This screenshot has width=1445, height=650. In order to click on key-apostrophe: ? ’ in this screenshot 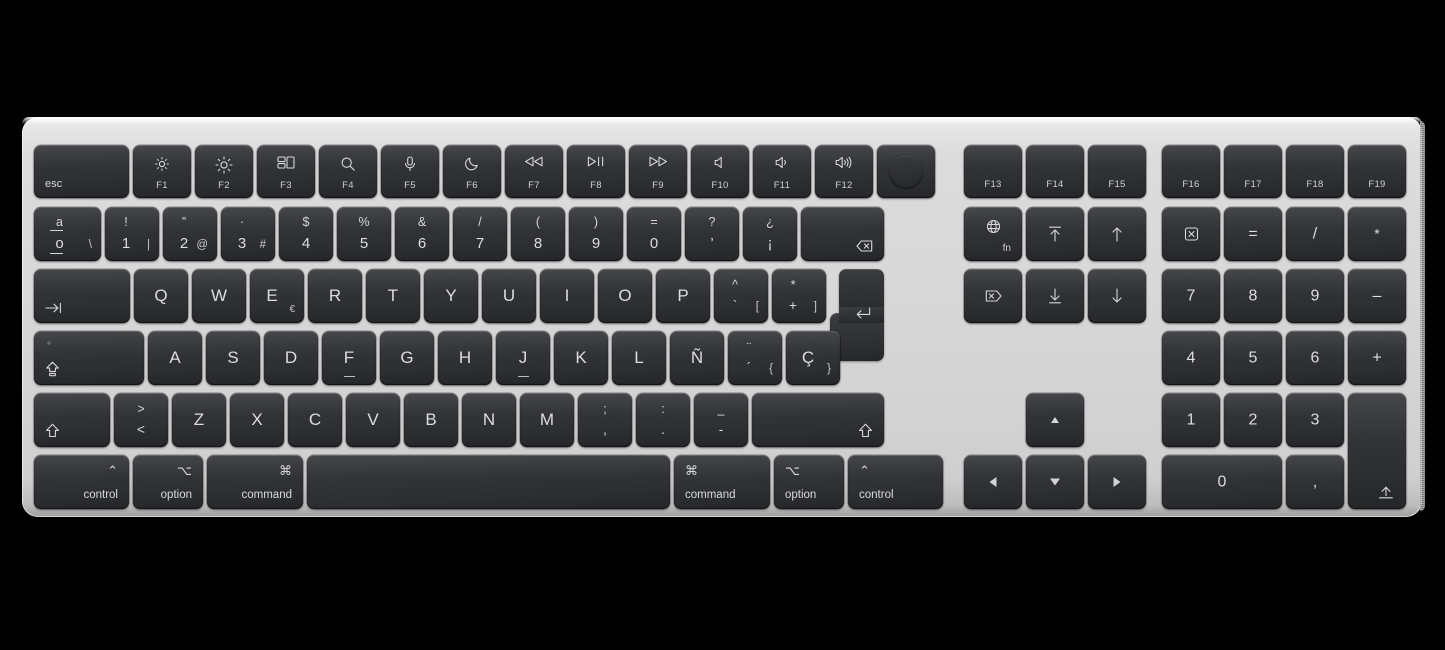, I will do `click(712, 234)`.